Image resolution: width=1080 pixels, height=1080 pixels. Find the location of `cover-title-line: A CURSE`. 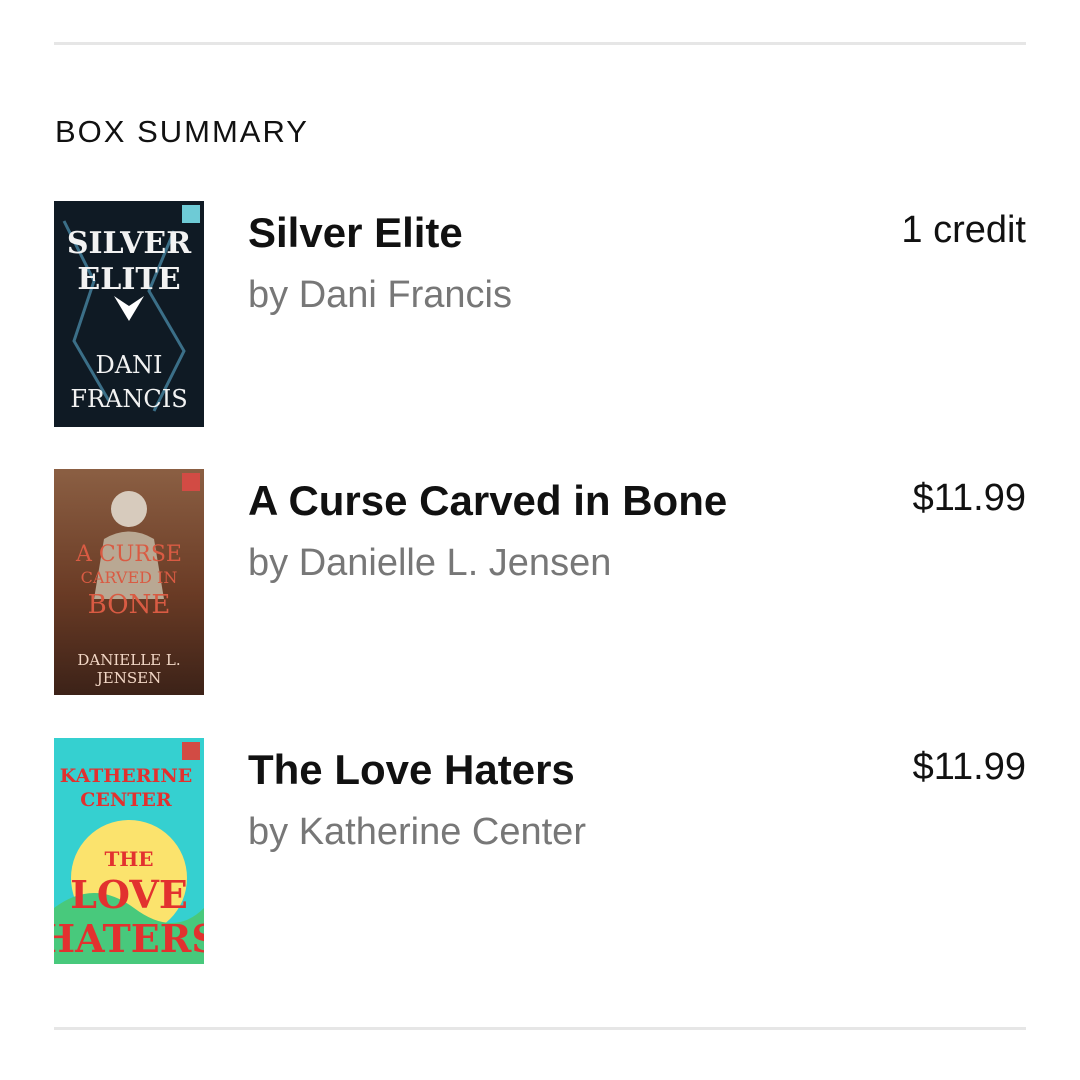

cover-title-line: A CURSE is located at coordinates (128, 554).